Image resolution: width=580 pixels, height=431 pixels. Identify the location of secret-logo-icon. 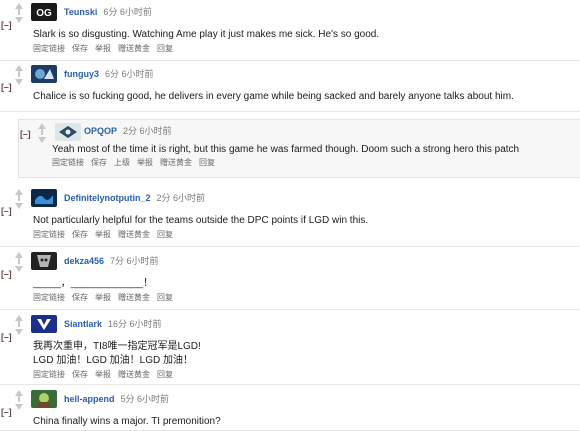
(44, 261).